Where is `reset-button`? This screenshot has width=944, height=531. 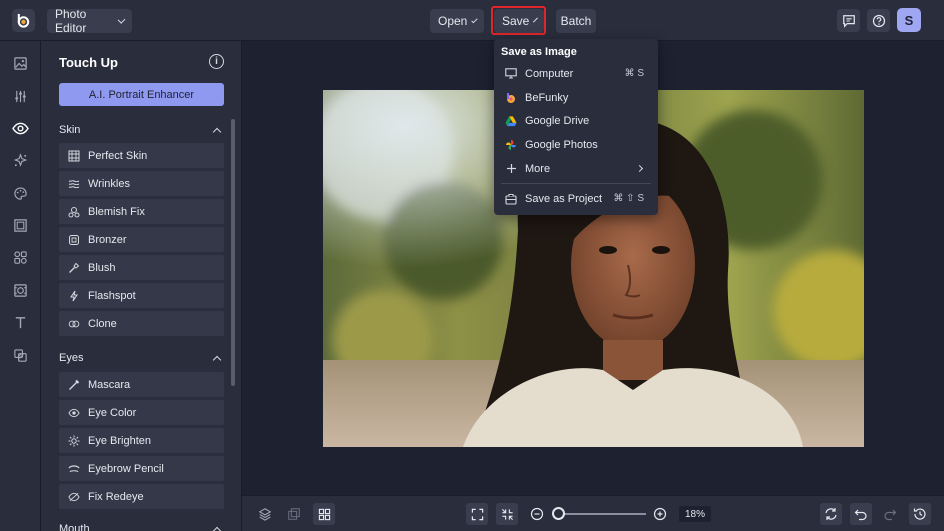
reset-button is located at coordinates (831, 514).